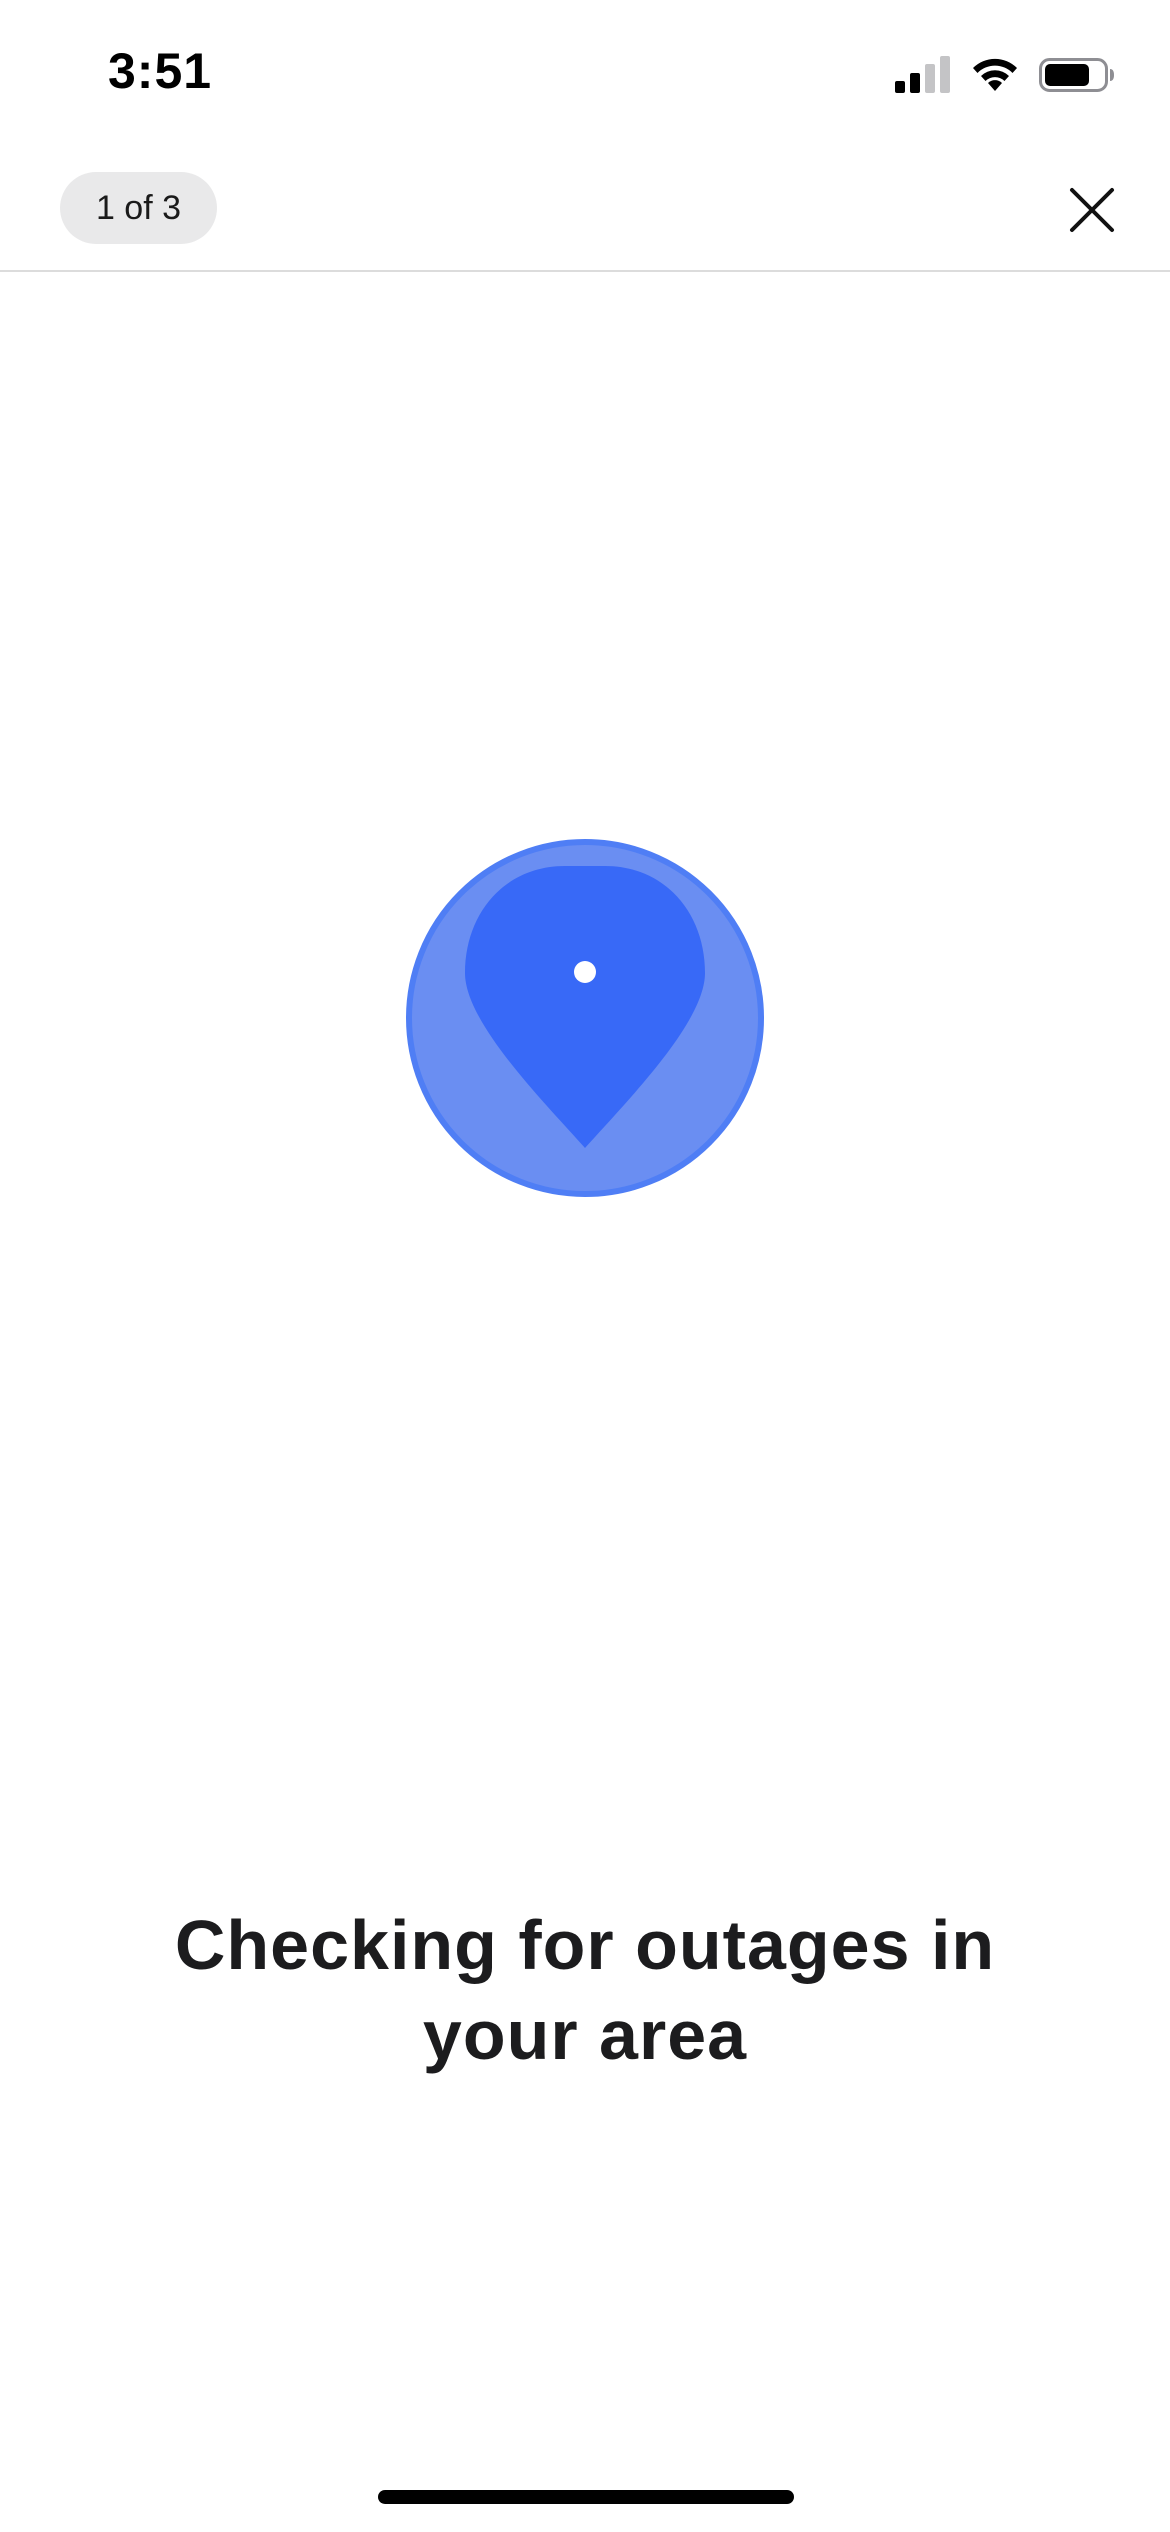  Describe the element at coordinates (995, 74) in the screenshot. I see `wifi-icon` at that location.